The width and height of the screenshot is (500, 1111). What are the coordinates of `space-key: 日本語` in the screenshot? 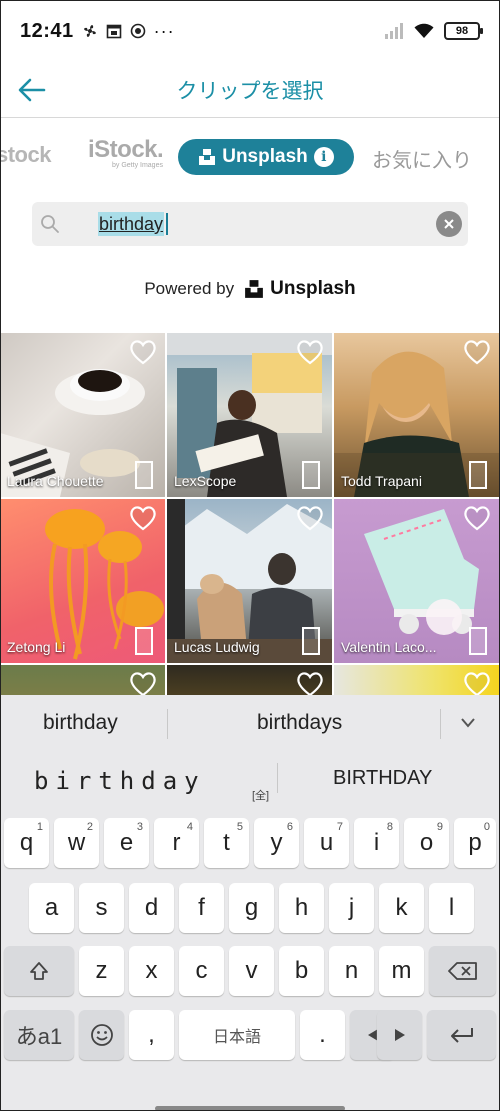 It's located at (237, 1035).